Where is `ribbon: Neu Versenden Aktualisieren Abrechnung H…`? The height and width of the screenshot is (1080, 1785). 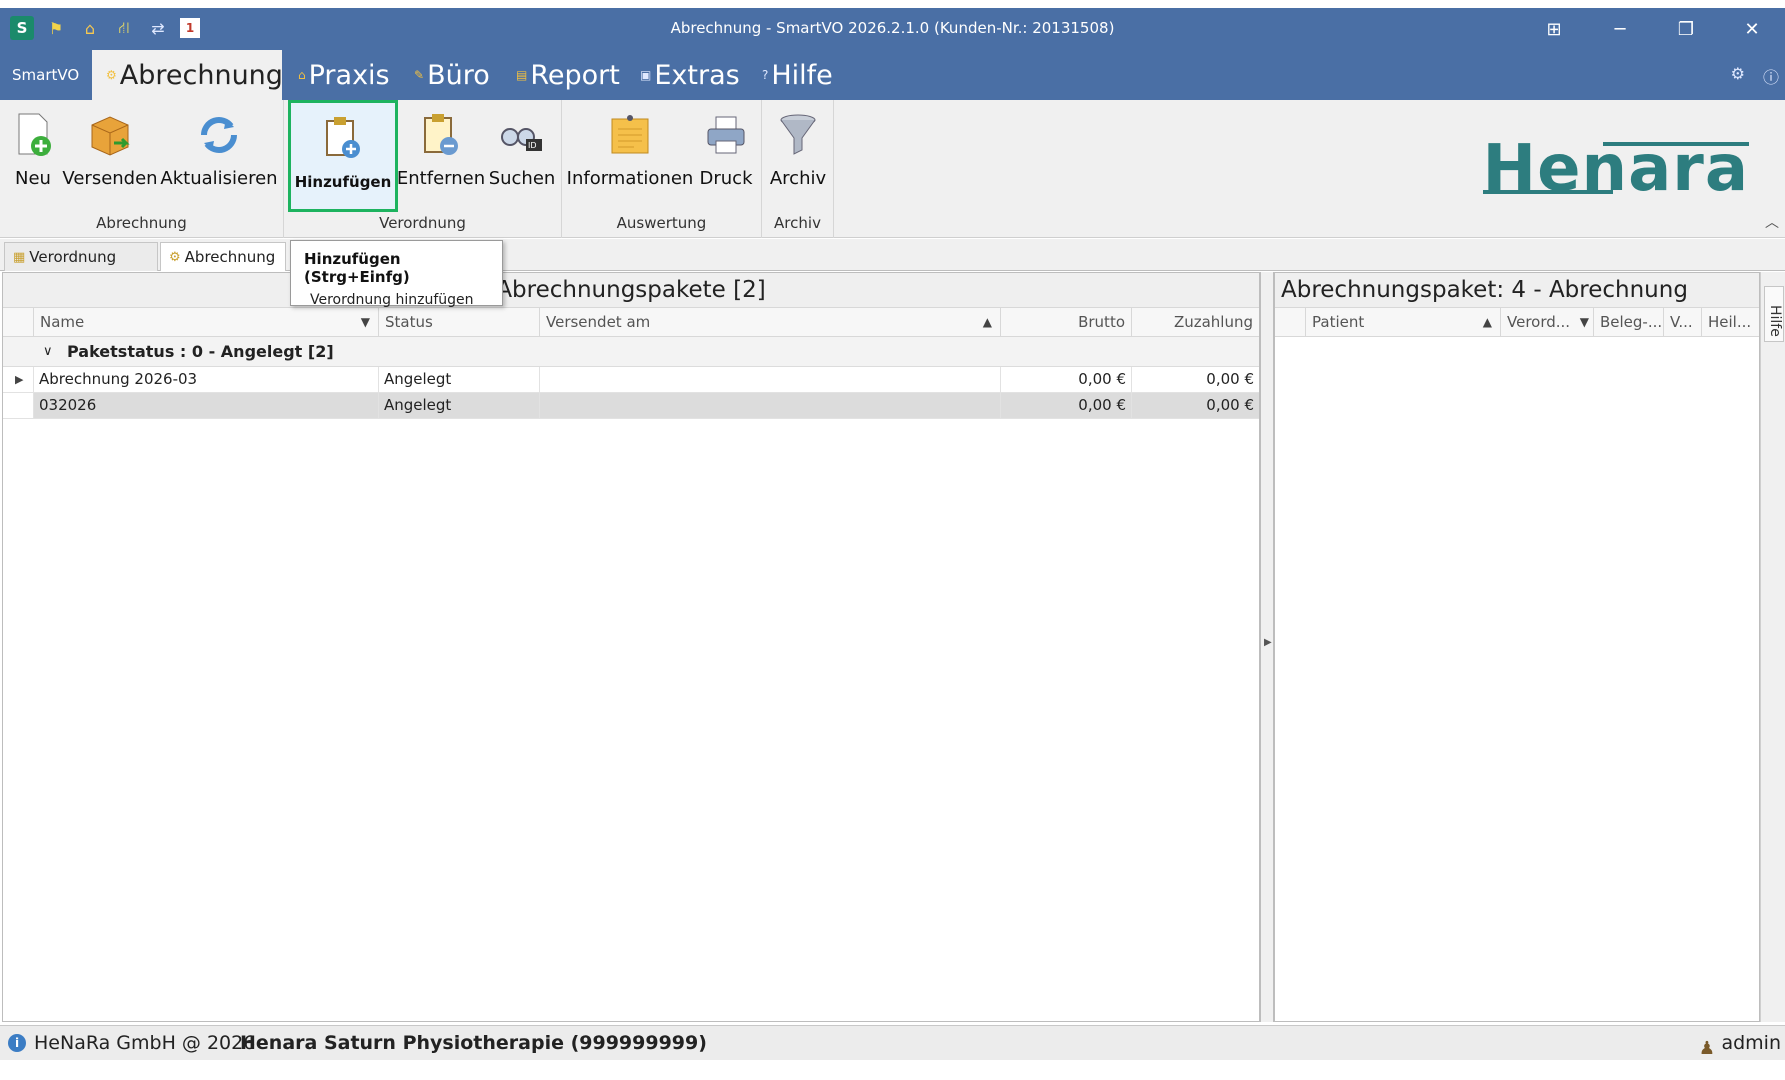 ribbon: Neu Versenden Aktualisieren Abrechnung H… is located at coordinates (892, 169).